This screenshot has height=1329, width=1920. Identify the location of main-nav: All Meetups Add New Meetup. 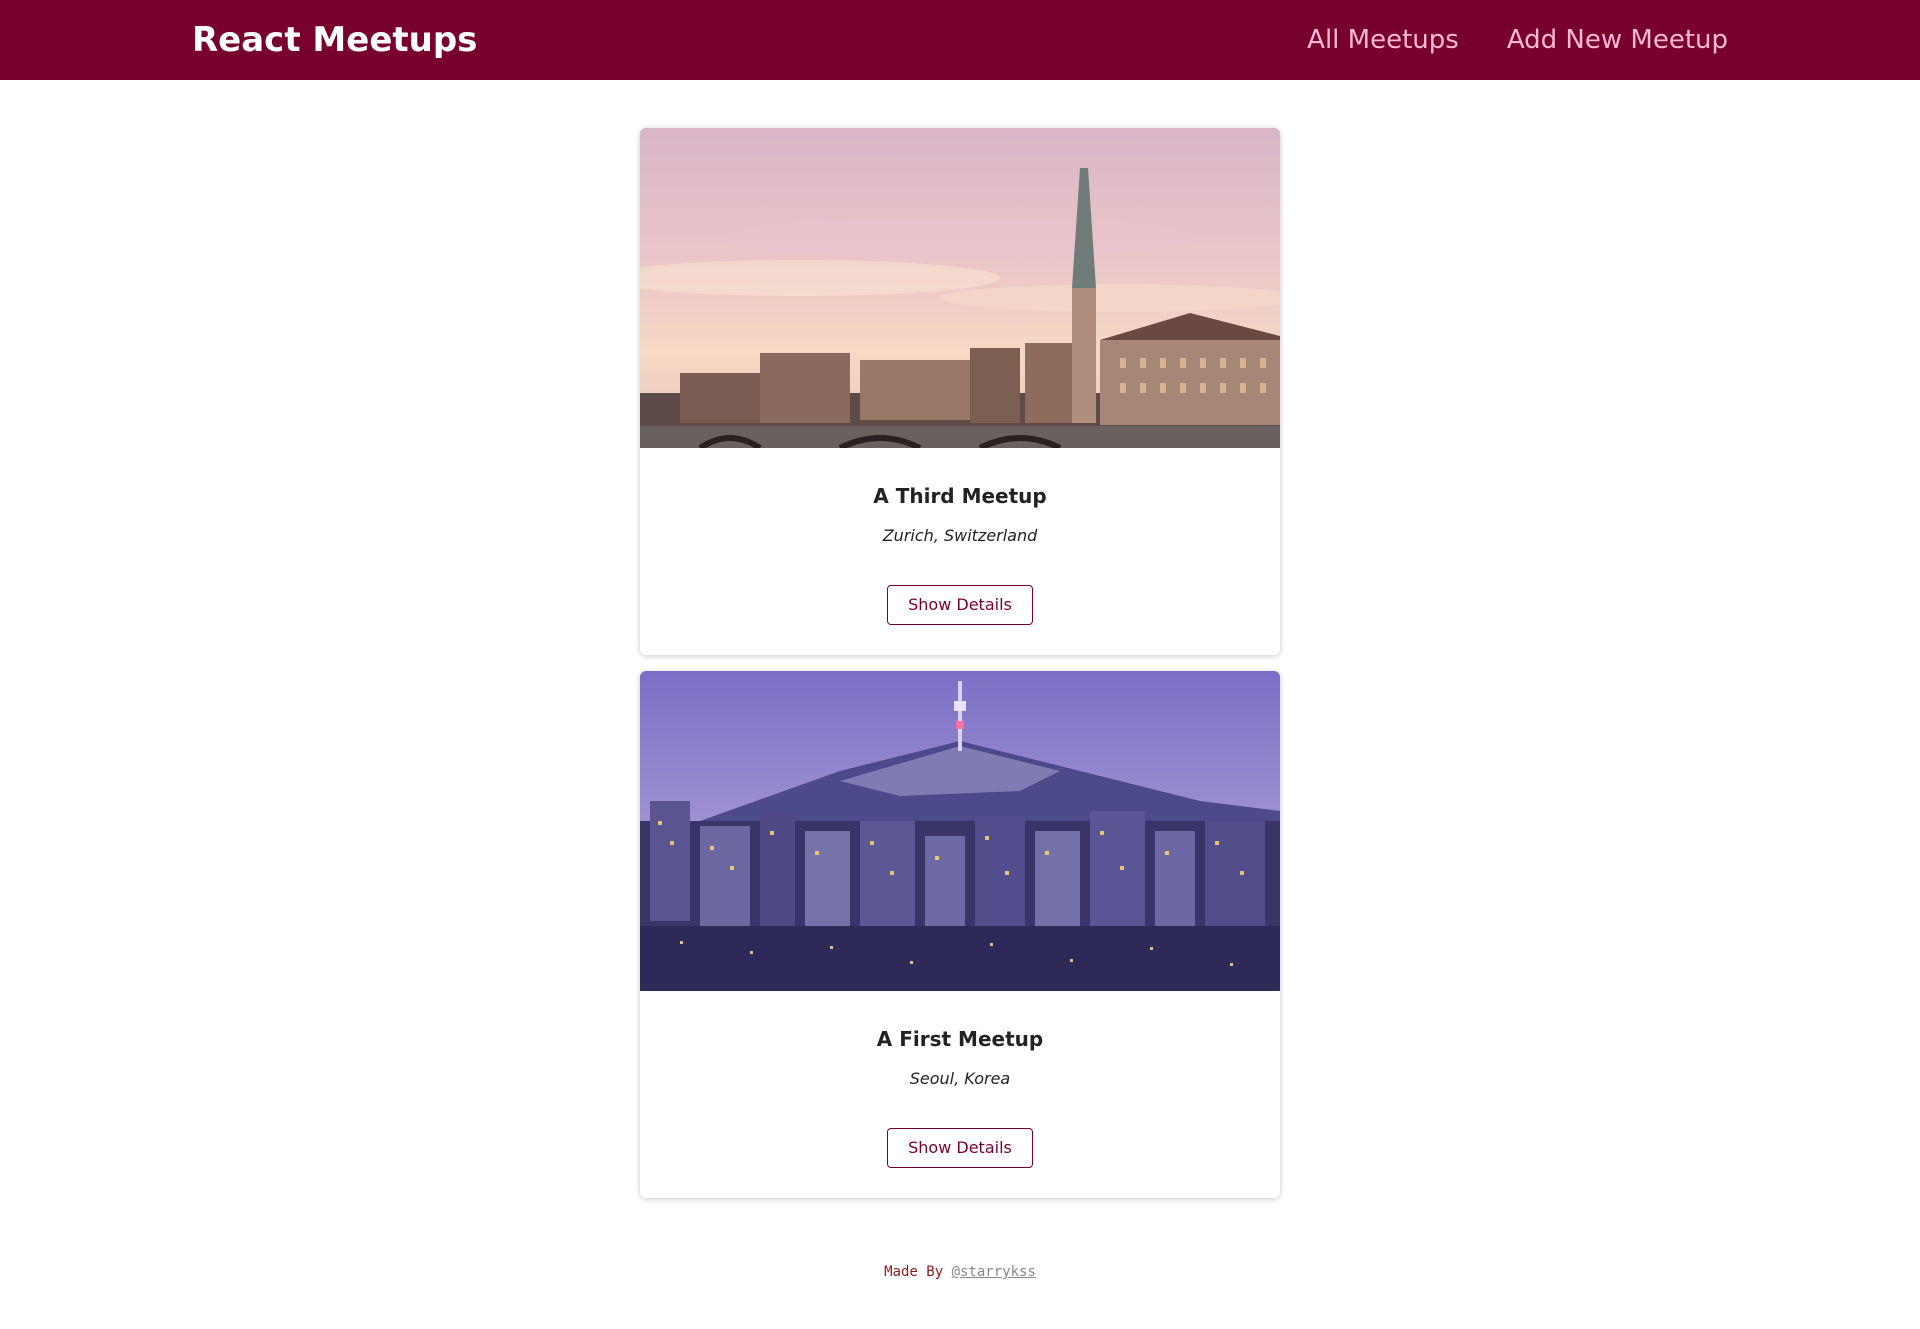
(1517, 40).